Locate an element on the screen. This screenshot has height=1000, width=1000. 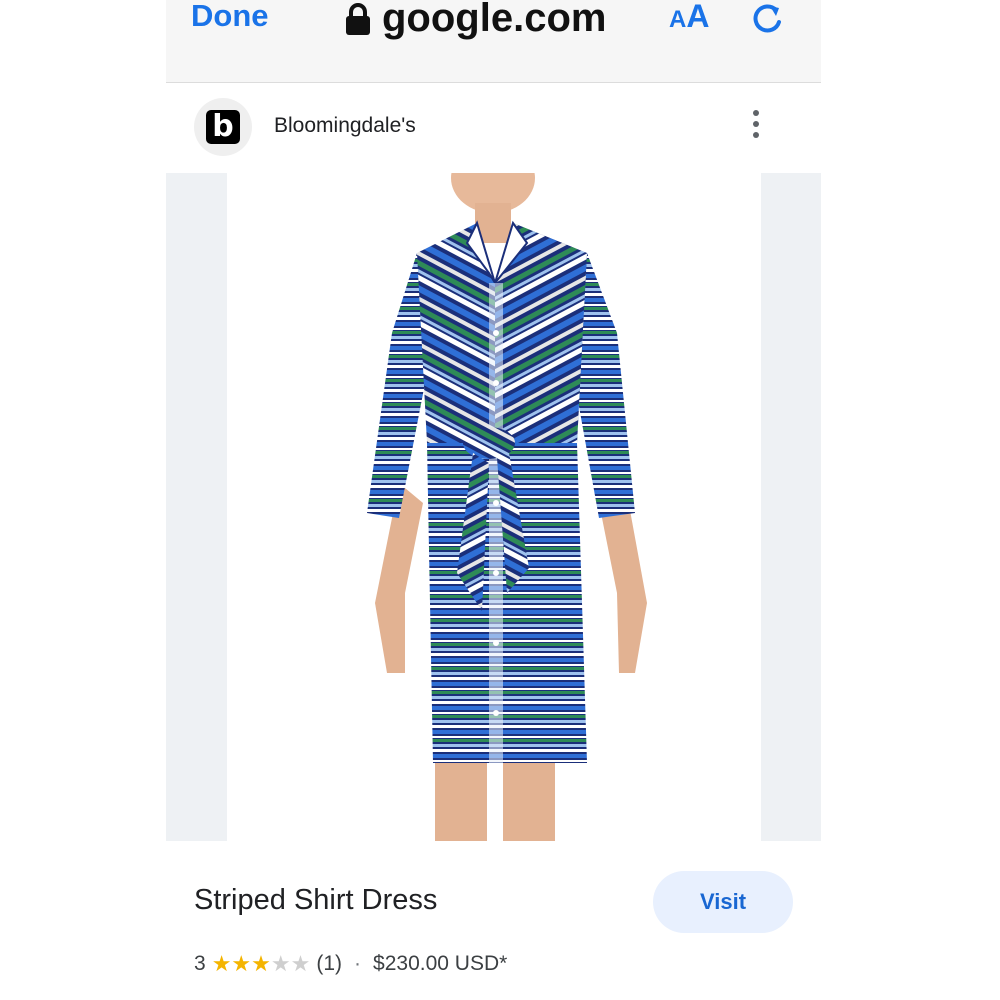
store-avatar: b is located at coordinates (223, 127).